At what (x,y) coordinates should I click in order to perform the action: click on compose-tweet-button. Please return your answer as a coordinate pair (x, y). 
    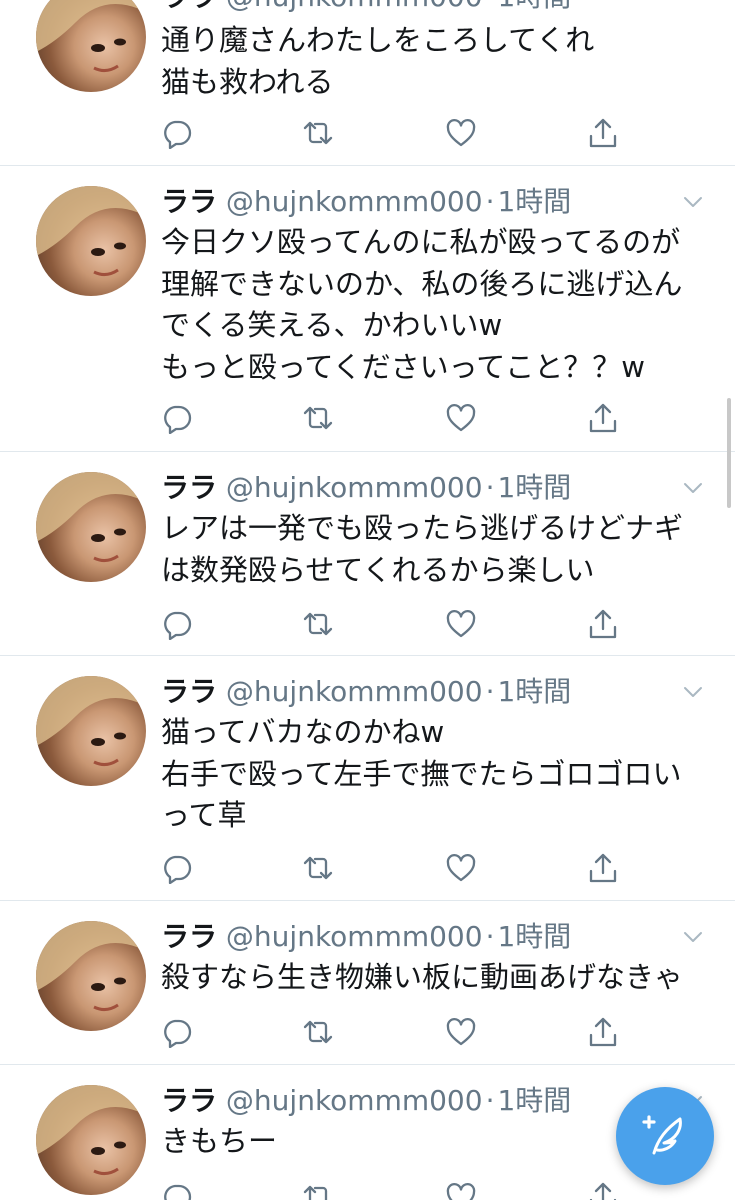
    Looking at the image, I should click on (665, 1136).